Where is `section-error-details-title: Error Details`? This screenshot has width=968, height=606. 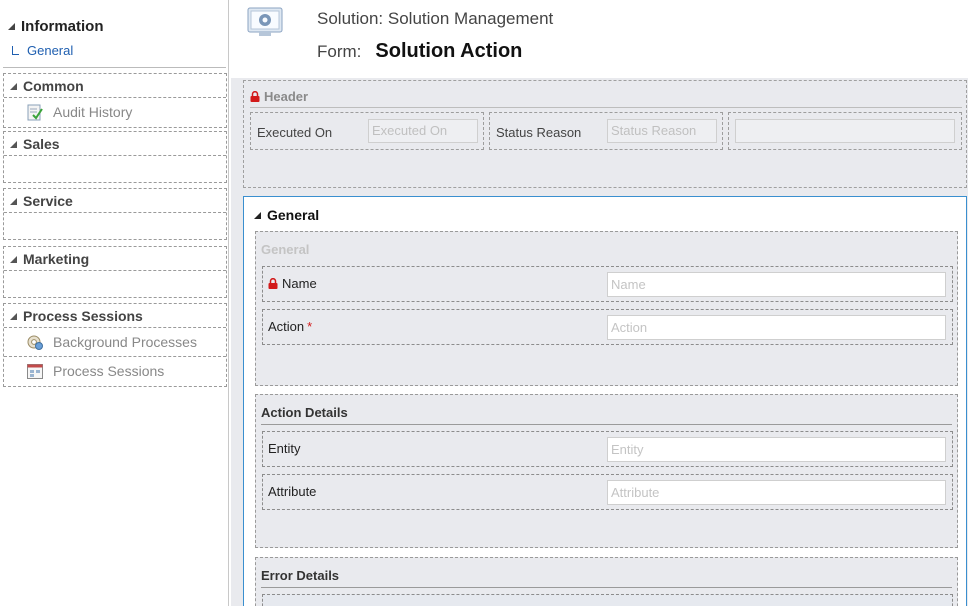 section-error-details-title: Error Details is located at coordinates (300, 575).